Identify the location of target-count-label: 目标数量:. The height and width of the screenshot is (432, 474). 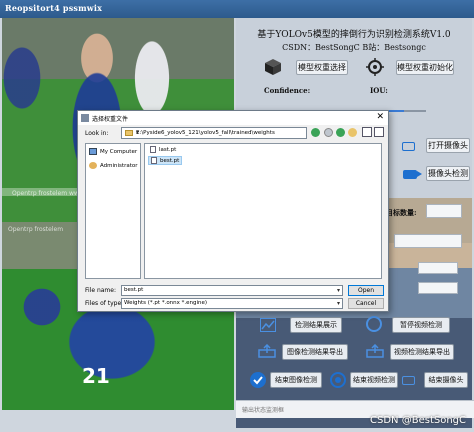
(401, 212).